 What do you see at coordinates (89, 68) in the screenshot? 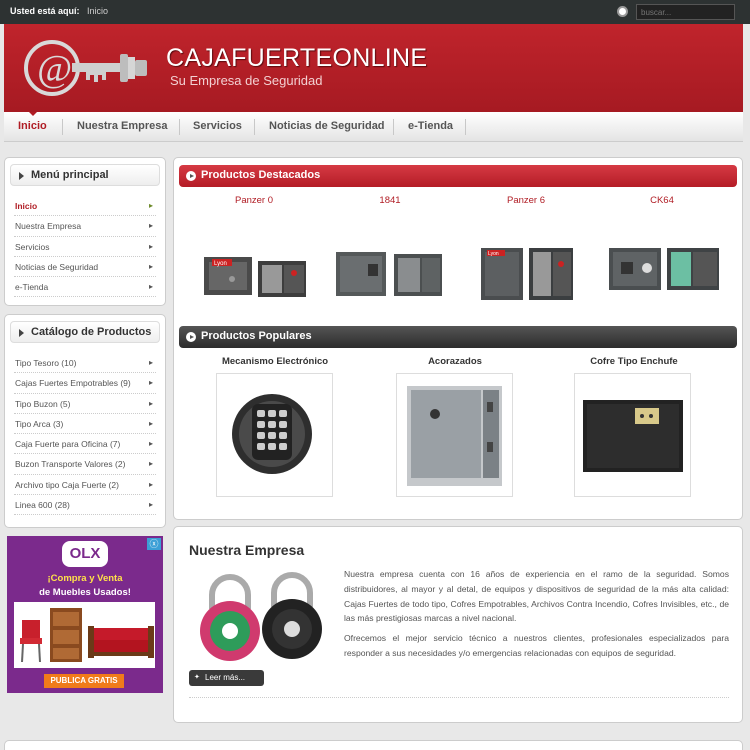
I see `logo-key-icon: @` at bounding box center [89, 68].